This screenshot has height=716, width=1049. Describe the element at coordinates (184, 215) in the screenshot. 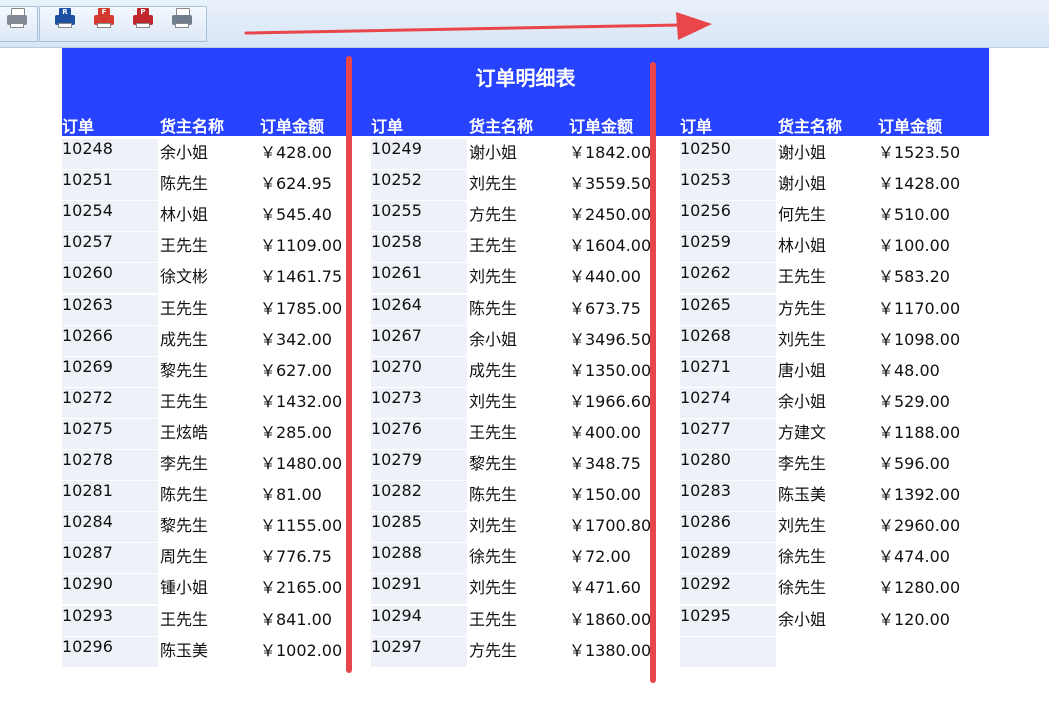

I see `shipper-name-cell: 林小姐` at that location.